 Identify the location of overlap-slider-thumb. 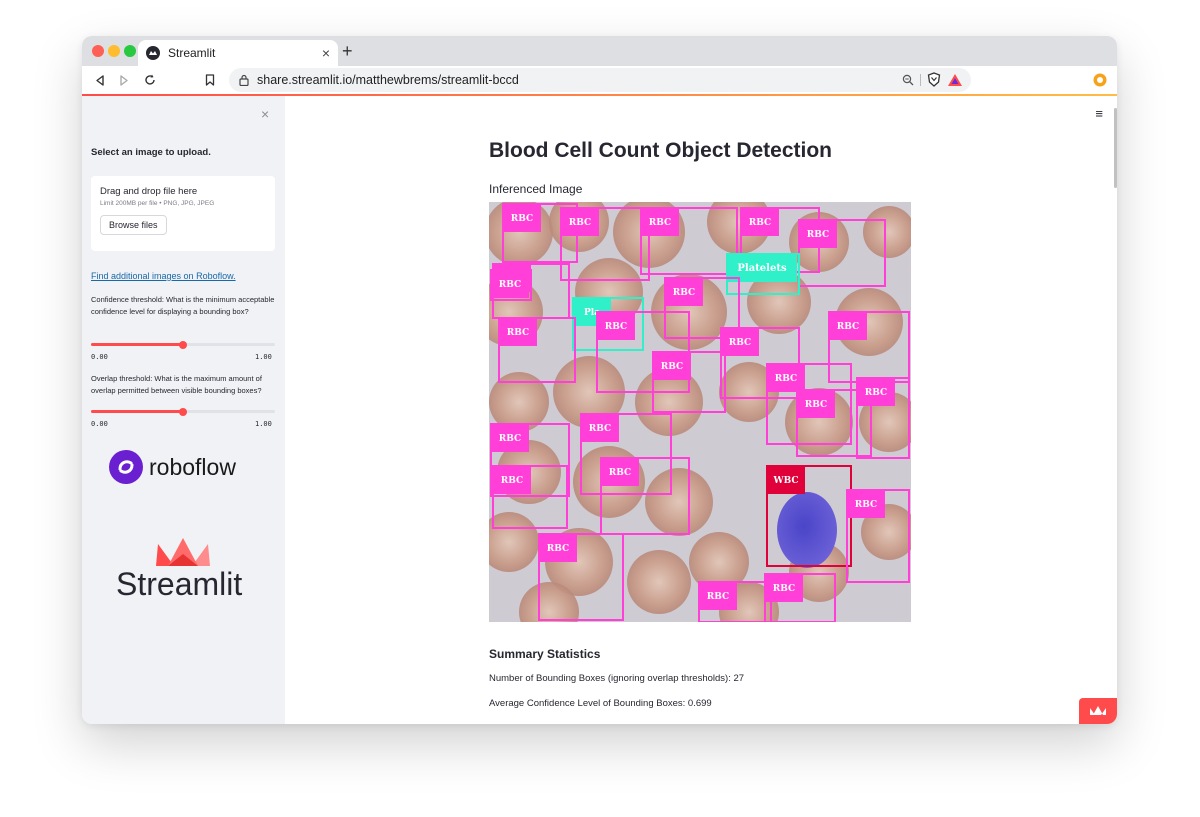
(183, 411).